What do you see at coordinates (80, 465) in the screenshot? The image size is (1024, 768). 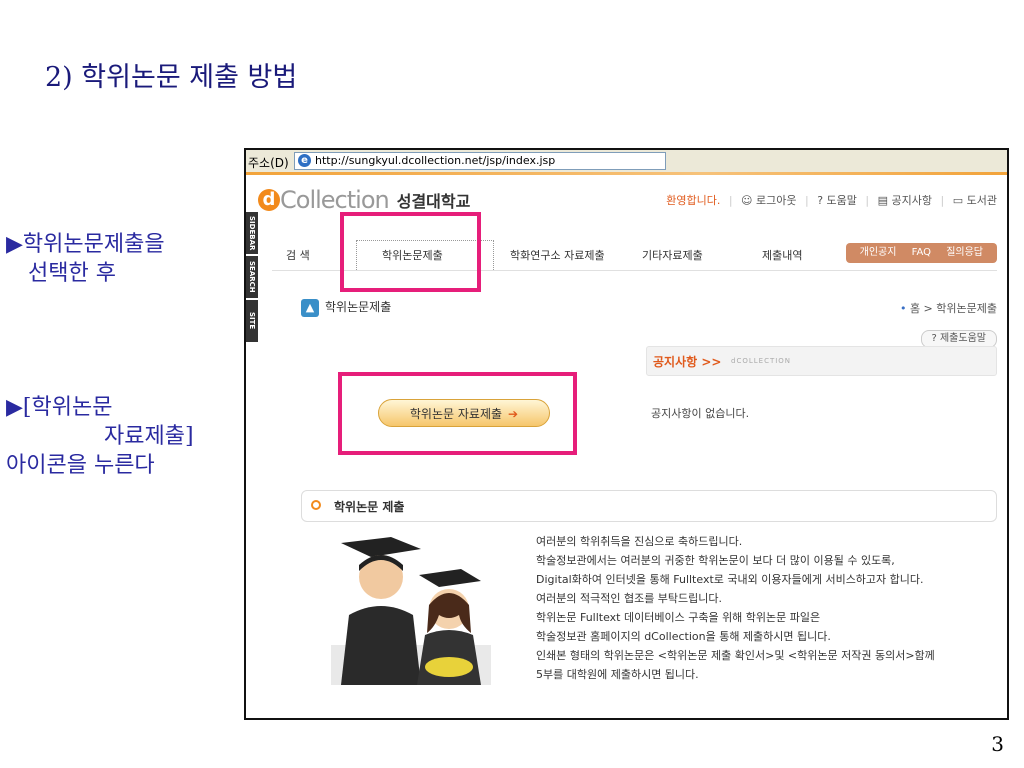 I see `note2-line3: 아이콘을 누른다` at bounding box center [80, 465].